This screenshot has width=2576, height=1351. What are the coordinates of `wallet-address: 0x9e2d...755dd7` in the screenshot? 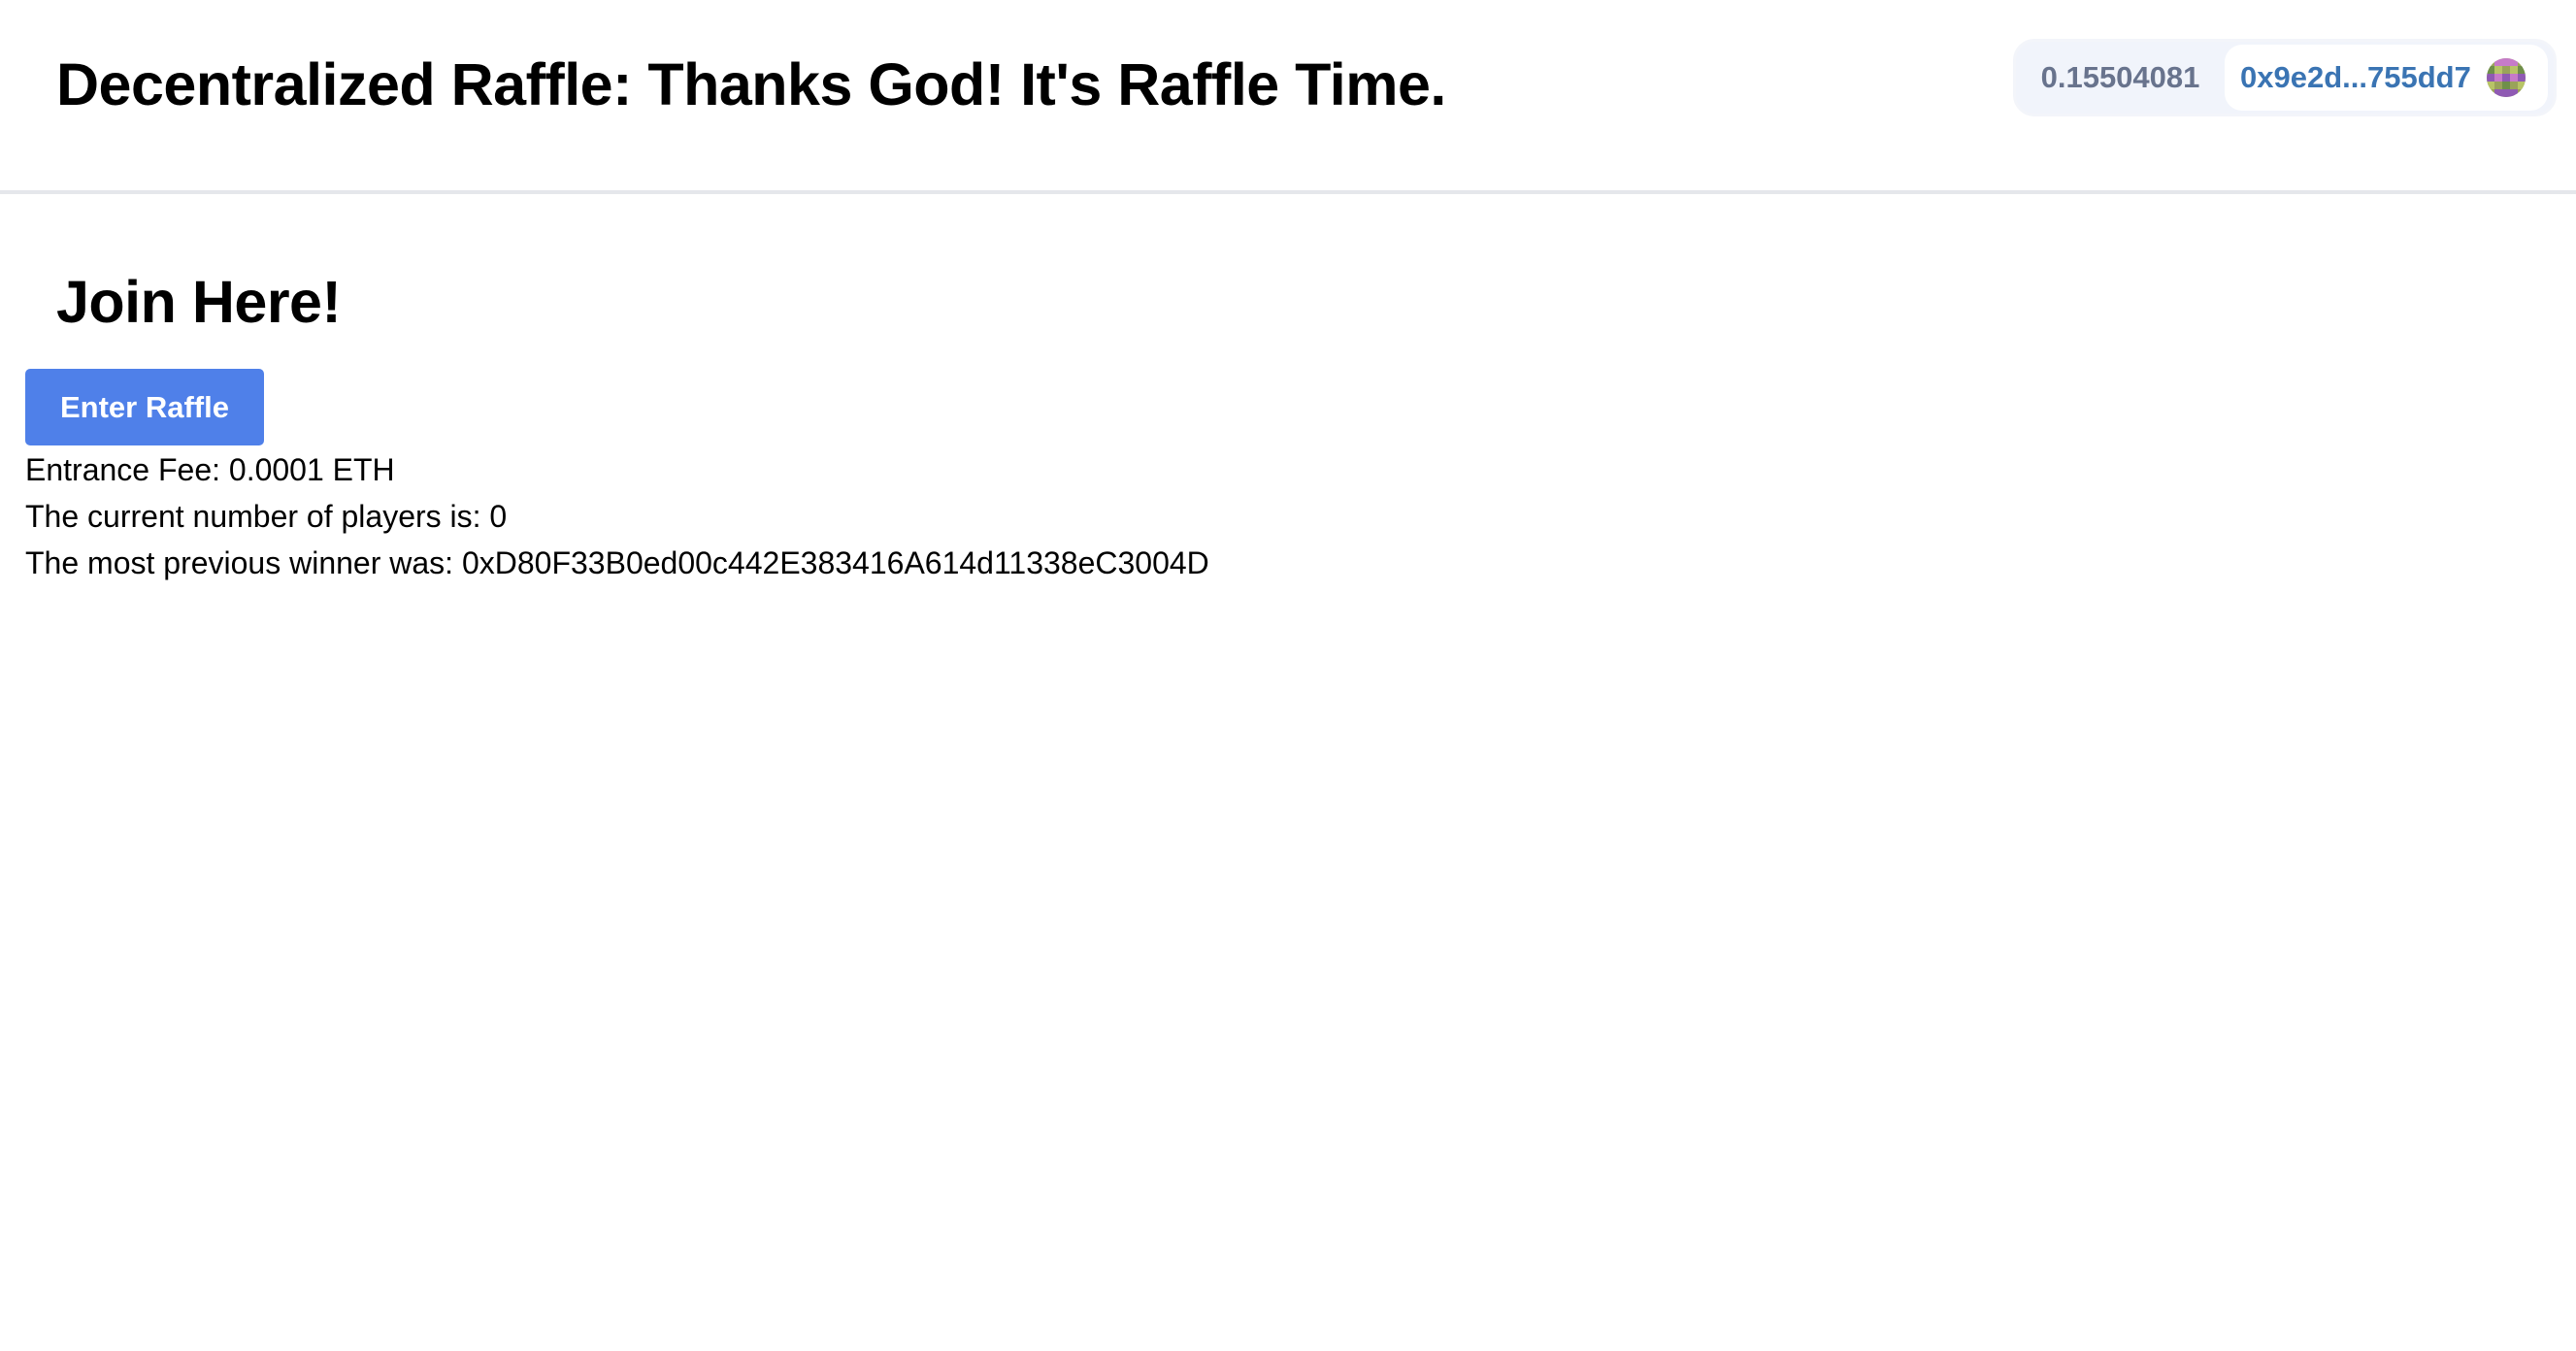 It's located at (2355, 77).